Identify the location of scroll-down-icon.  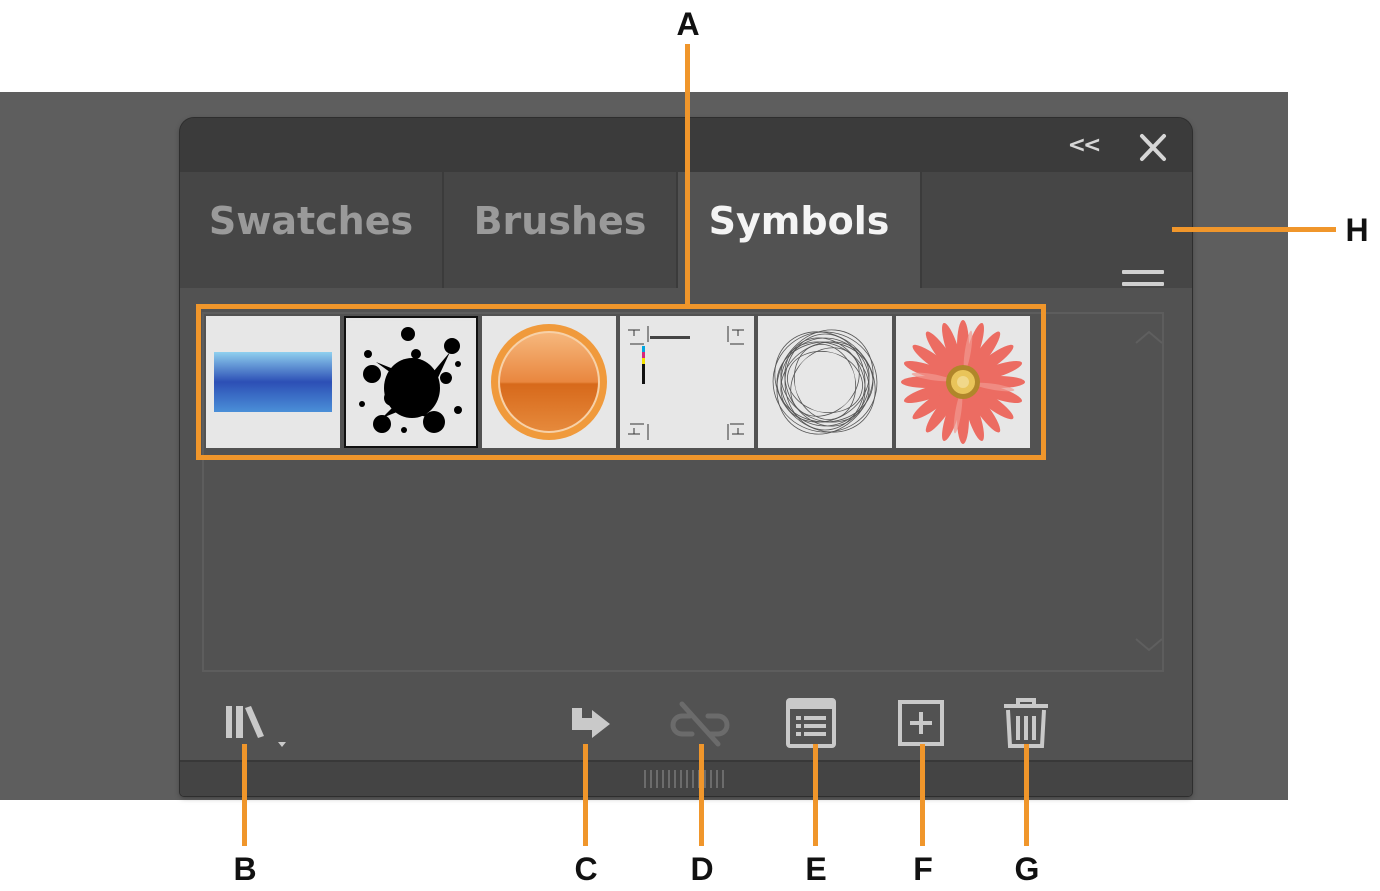
(1149, 645).